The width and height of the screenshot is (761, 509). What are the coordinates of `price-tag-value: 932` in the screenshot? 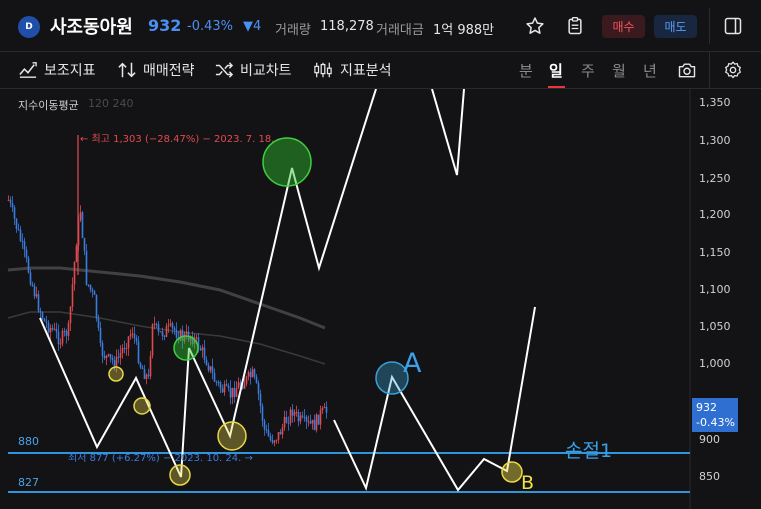 It's located at (706, 407).